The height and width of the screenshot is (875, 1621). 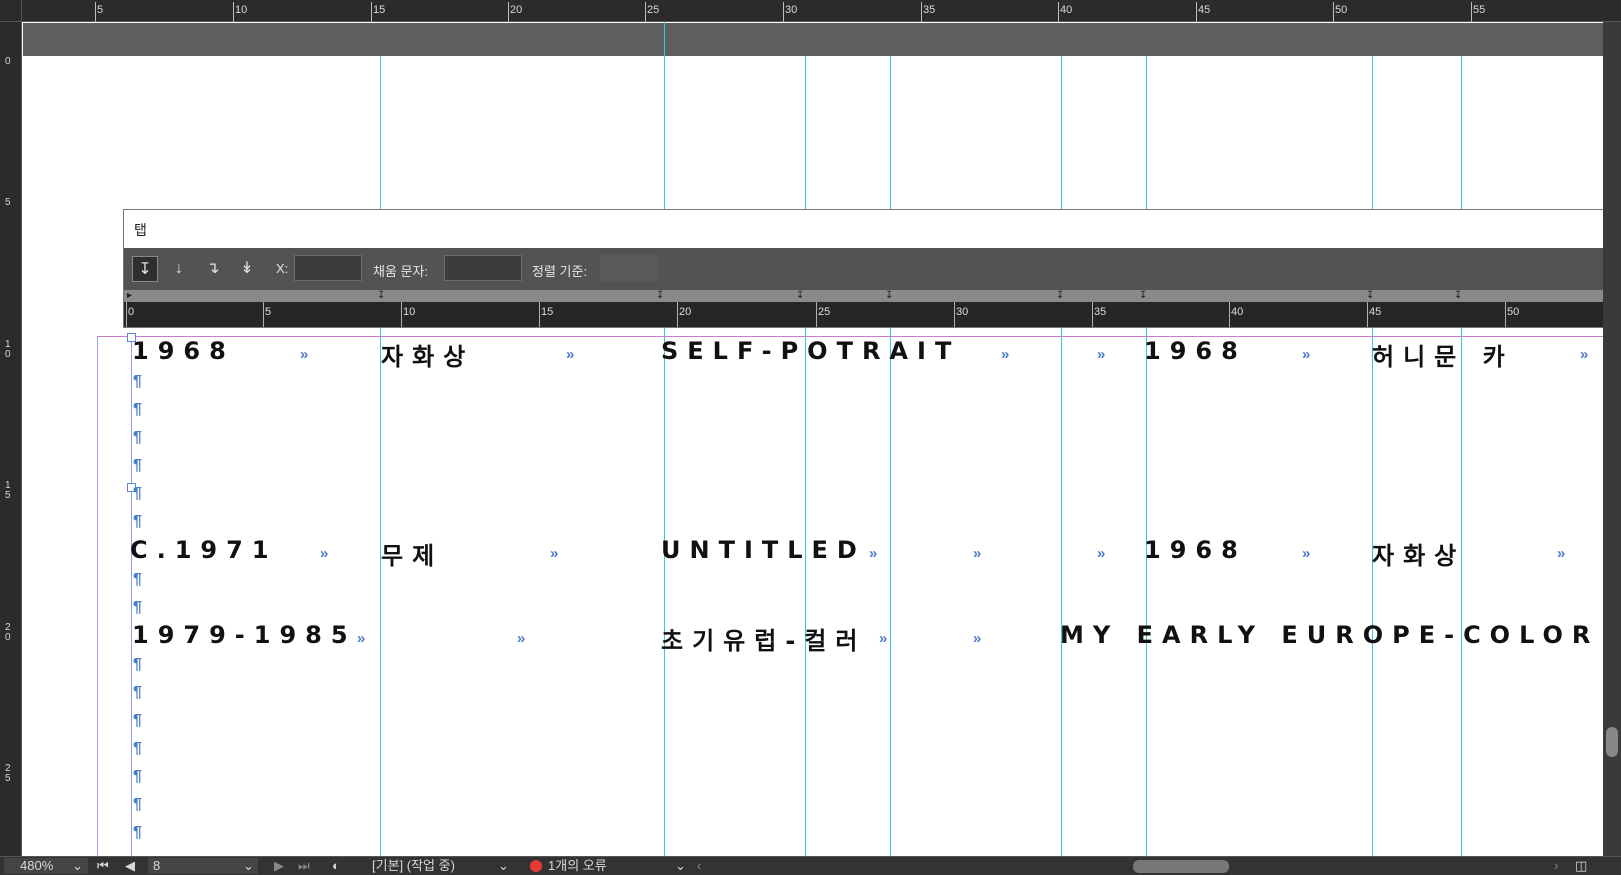 I want to click on cell-row1-year2: 1968, so click(x=1195, y=351).